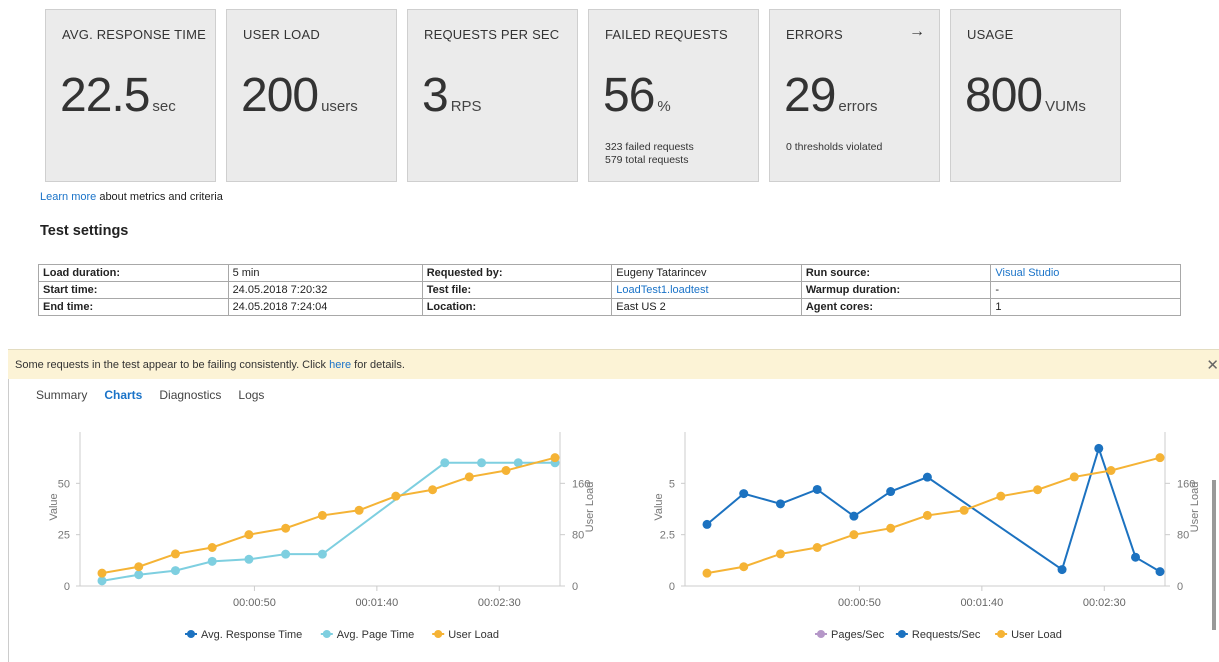 Image resolution: width=1219 pixels, height=662 pixels. I want to click on settings-cell: Location:, so click(517, 307).